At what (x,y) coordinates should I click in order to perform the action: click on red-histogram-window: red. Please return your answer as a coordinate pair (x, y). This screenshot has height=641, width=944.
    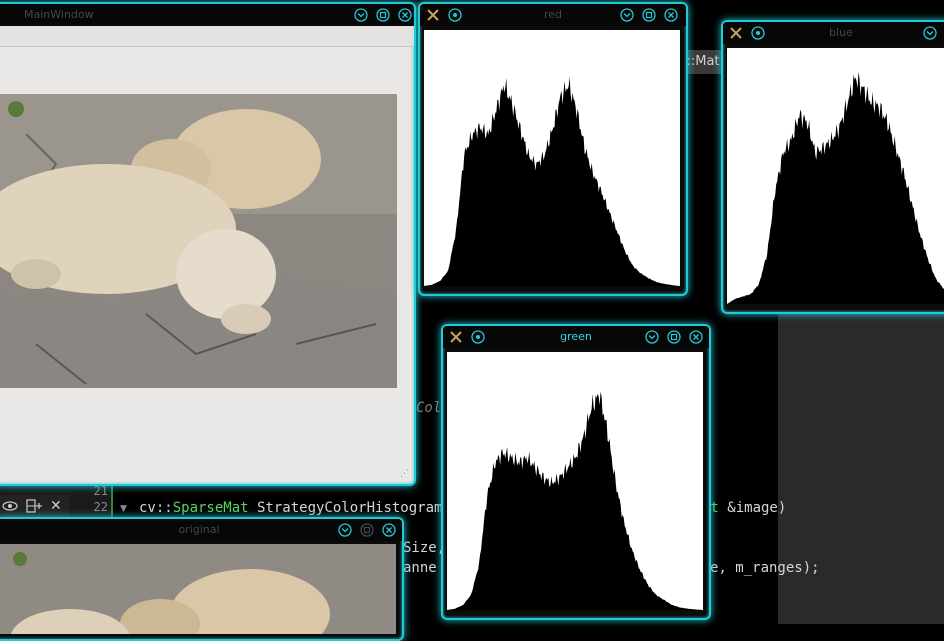
    Looking at the image, I should click on (553, 149).